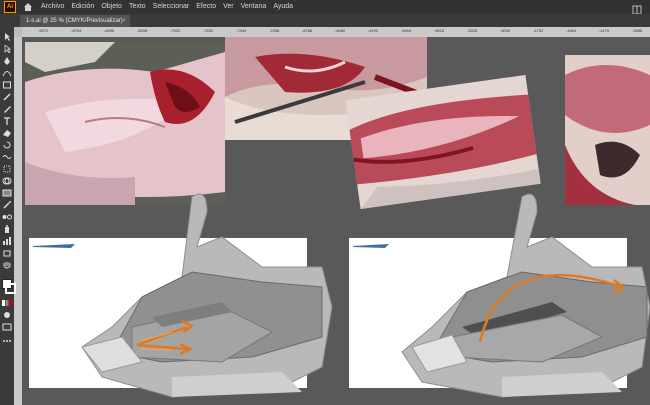 This screenshot has height=405, width=650. Describe the element at coordinates (439, 30) in the screenshot. I see `ruler-label: -5616` at that location.